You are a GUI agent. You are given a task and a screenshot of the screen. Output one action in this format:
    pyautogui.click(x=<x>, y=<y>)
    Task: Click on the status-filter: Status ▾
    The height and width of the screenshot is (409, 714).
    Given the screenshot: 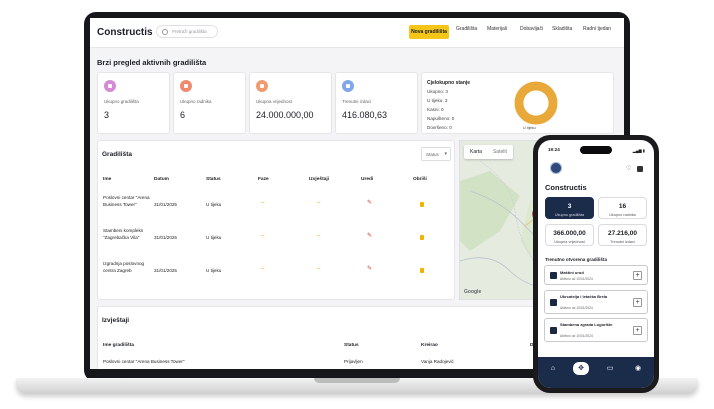 What is the action you would take?
    pyautogui.click(x=436, y=154)
    